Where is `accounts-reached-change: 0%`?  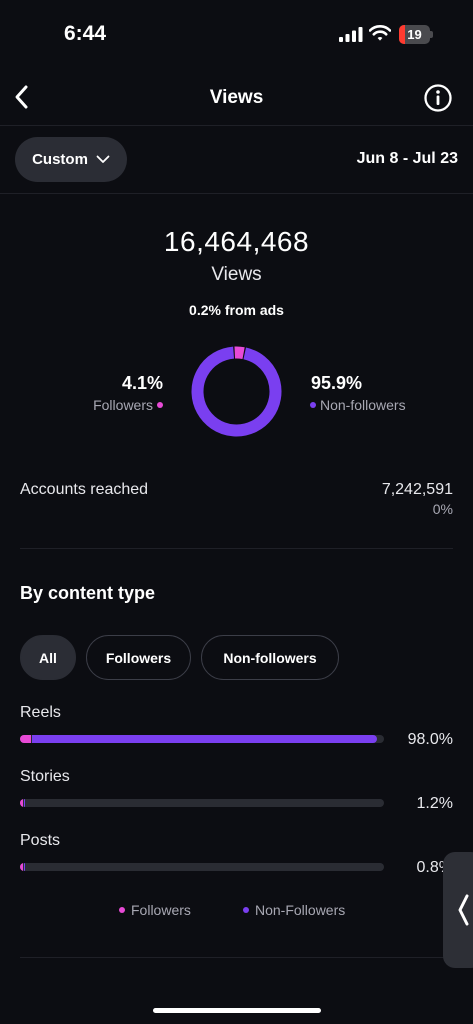 accounts-reached-change: 0% is located at coordinates (442, 509).